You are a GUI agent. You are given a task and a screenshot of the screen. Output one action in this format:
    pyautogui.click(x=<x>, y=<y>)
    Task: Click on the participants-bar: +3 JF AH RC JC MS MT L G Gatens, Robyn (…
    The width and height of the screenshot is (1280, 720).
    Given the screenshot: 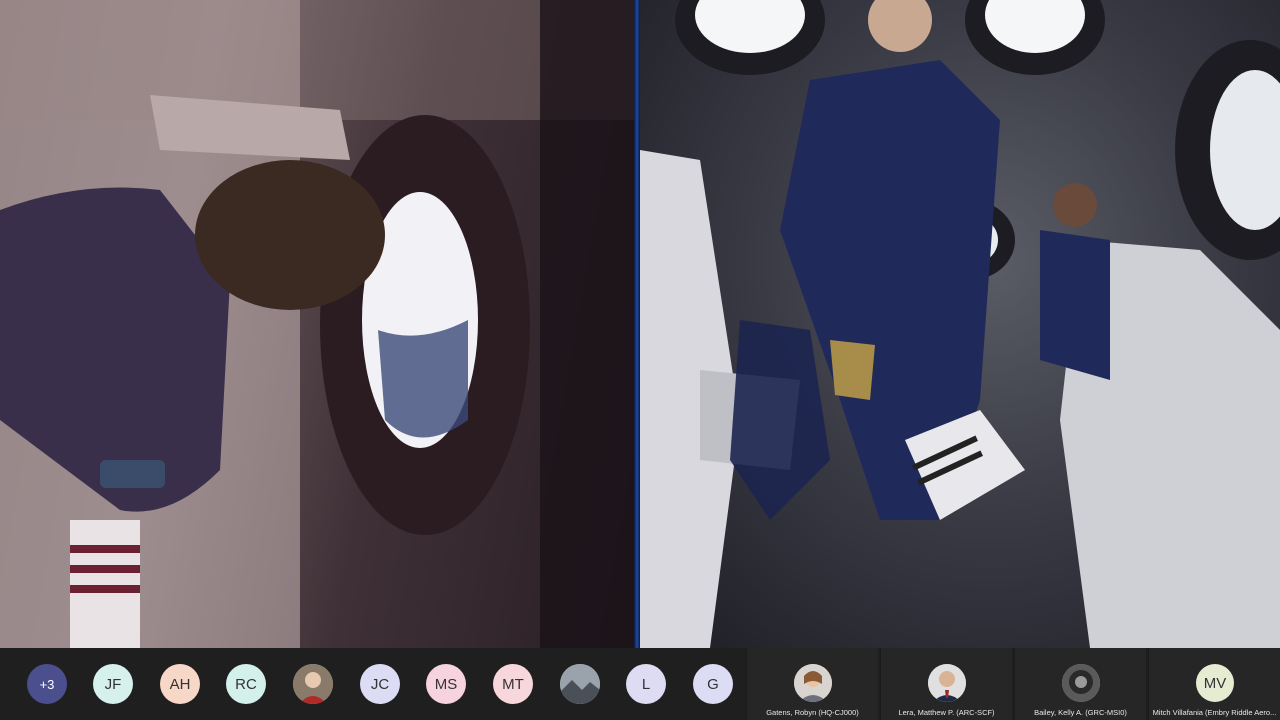 What is the action you would take?
    pyautogui.click(x=640, y=684)
    